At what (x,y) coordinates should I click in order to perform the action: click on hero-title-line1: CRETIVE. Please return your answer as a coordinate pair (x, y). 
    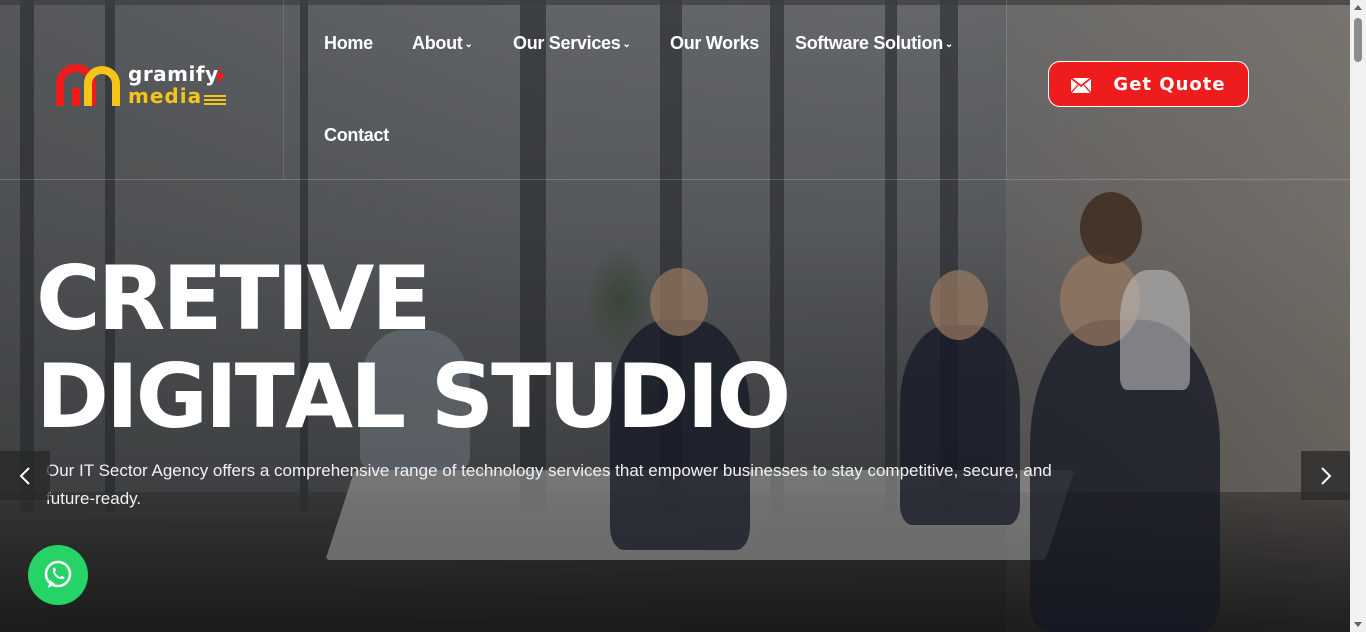
    Looking at the image, I should click on (233, 298).